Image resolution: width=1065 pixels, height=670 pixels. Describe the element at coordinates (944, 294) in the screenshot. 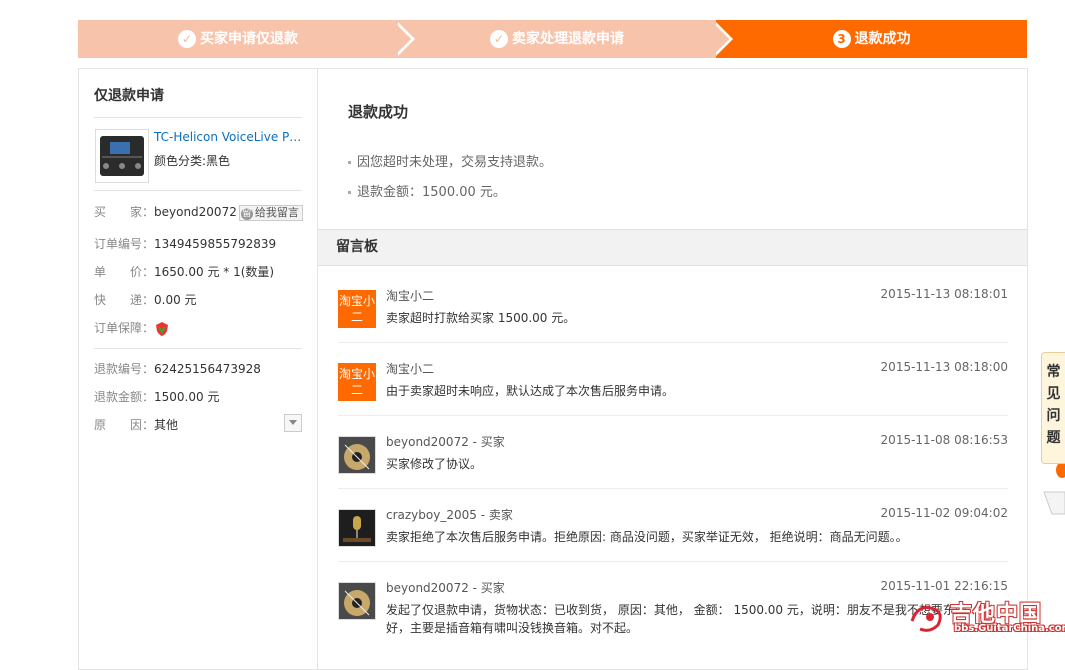

I see `message-time: 2015-11-13 08:18:01` at that location.